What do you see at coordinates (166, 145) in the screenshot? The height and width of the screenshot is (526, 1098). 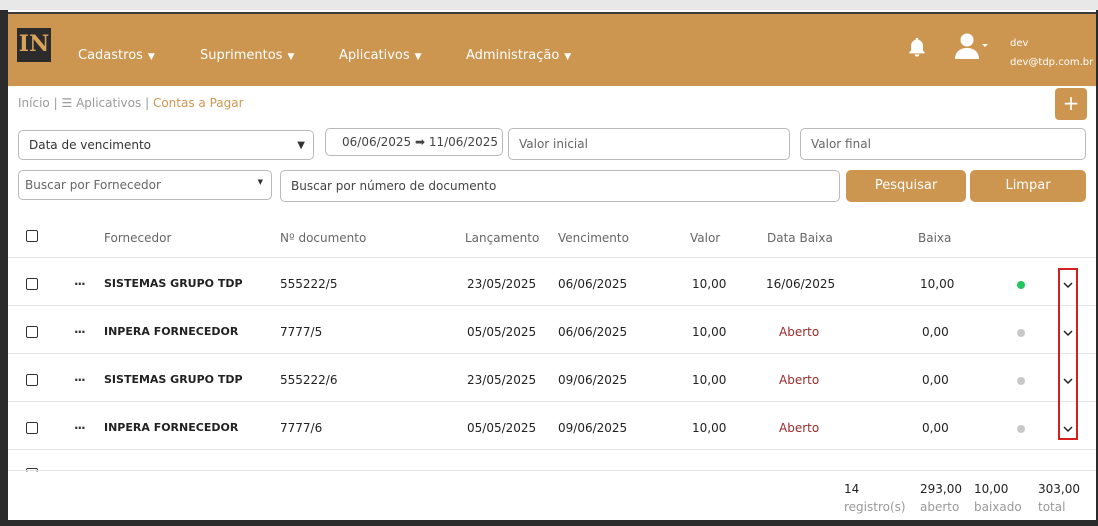 I see `date-type-select: Data de vencimento ▼` at bounding box center [166, 145].